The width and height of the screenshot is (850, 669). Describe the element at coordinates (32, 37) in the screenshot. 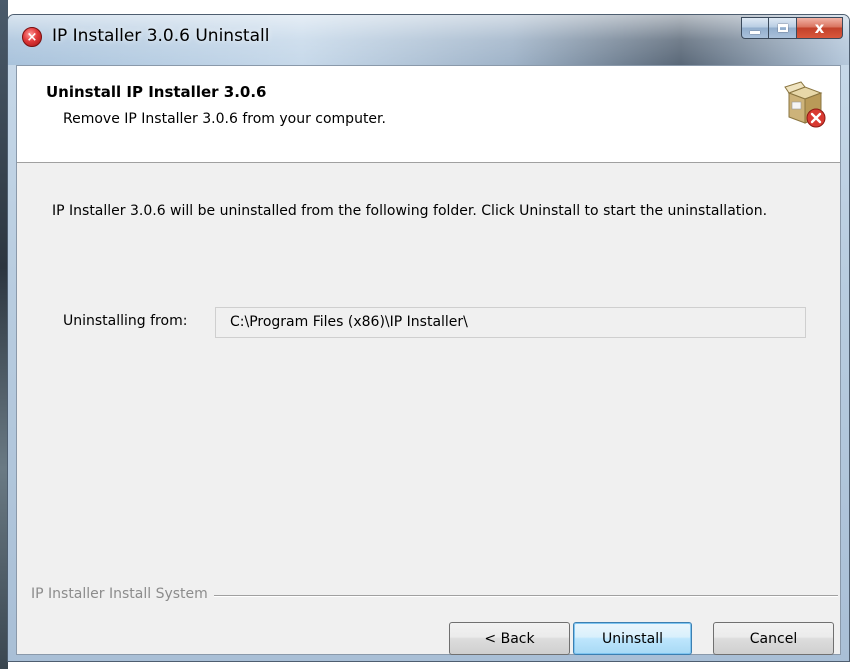

I see `error-icon: ×` at that location.